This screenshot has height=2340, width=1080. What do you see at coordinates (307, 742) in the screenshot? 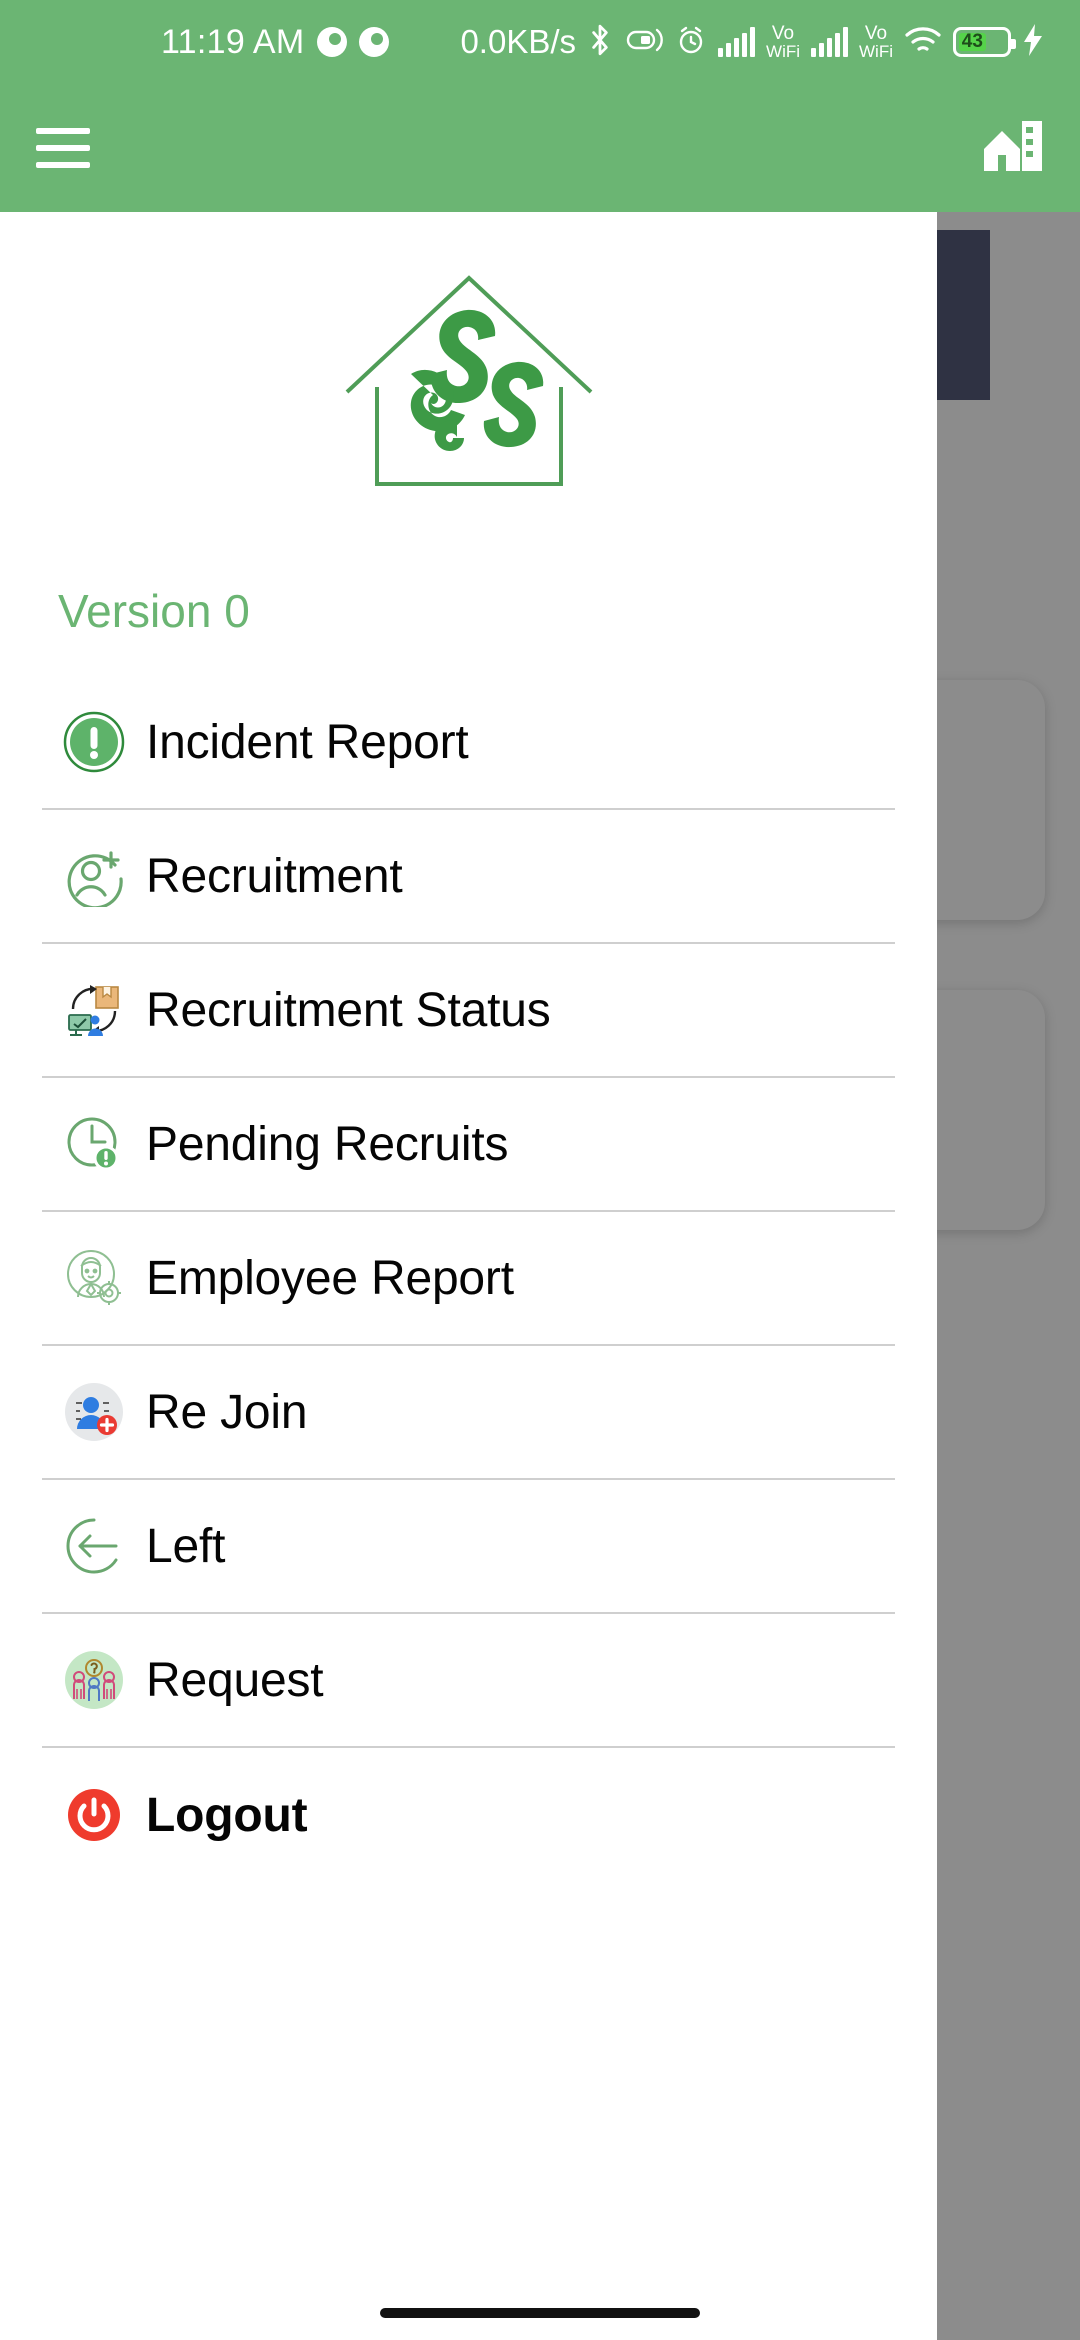
I see `drawer-item-label: Incident Report` at bounding box center [307, 742].